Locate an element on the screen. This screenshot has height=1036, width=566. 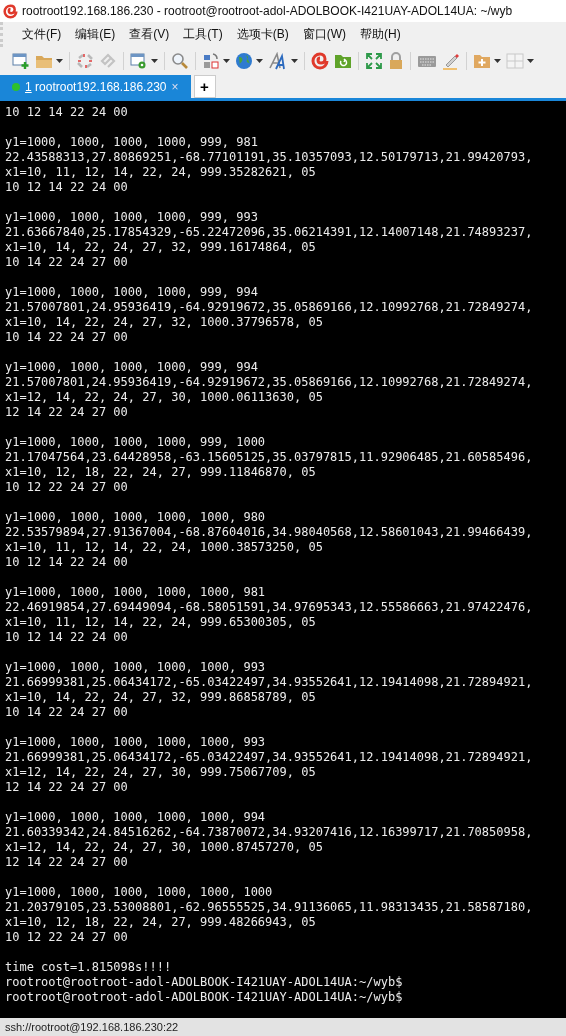
session-tab: 1 rootroot192.168.186.230 × is located at coordinates (95, 86).